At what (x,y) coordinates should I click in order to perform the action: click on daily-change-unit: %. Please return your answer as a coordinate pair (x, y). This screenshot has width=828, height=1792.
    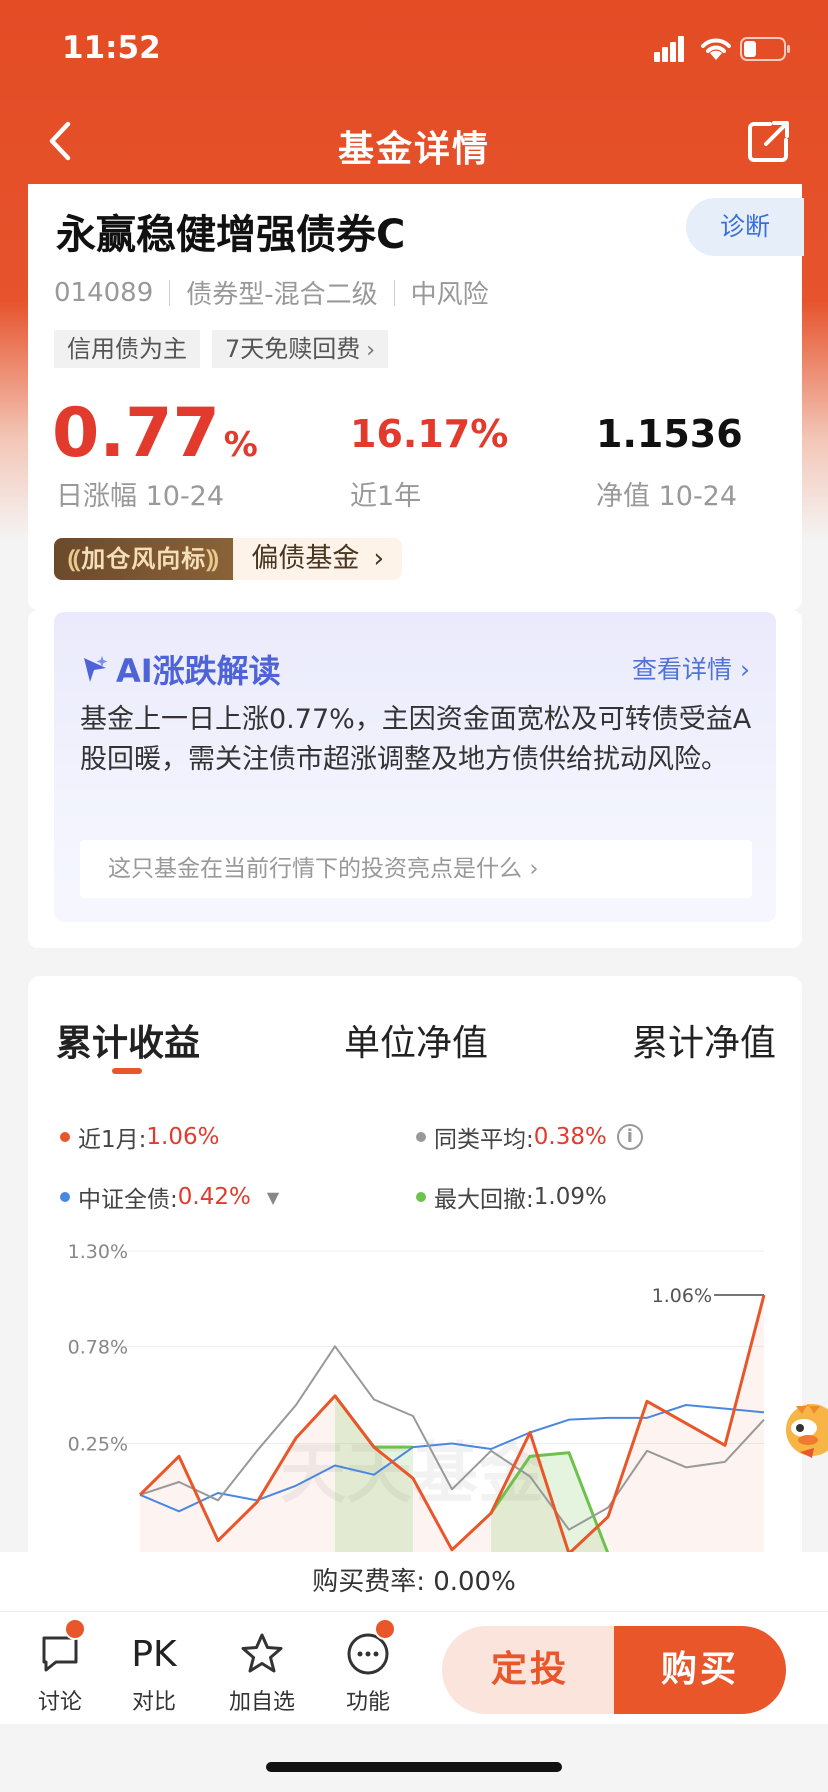
    Looking at the image, I should click on (240, 445).